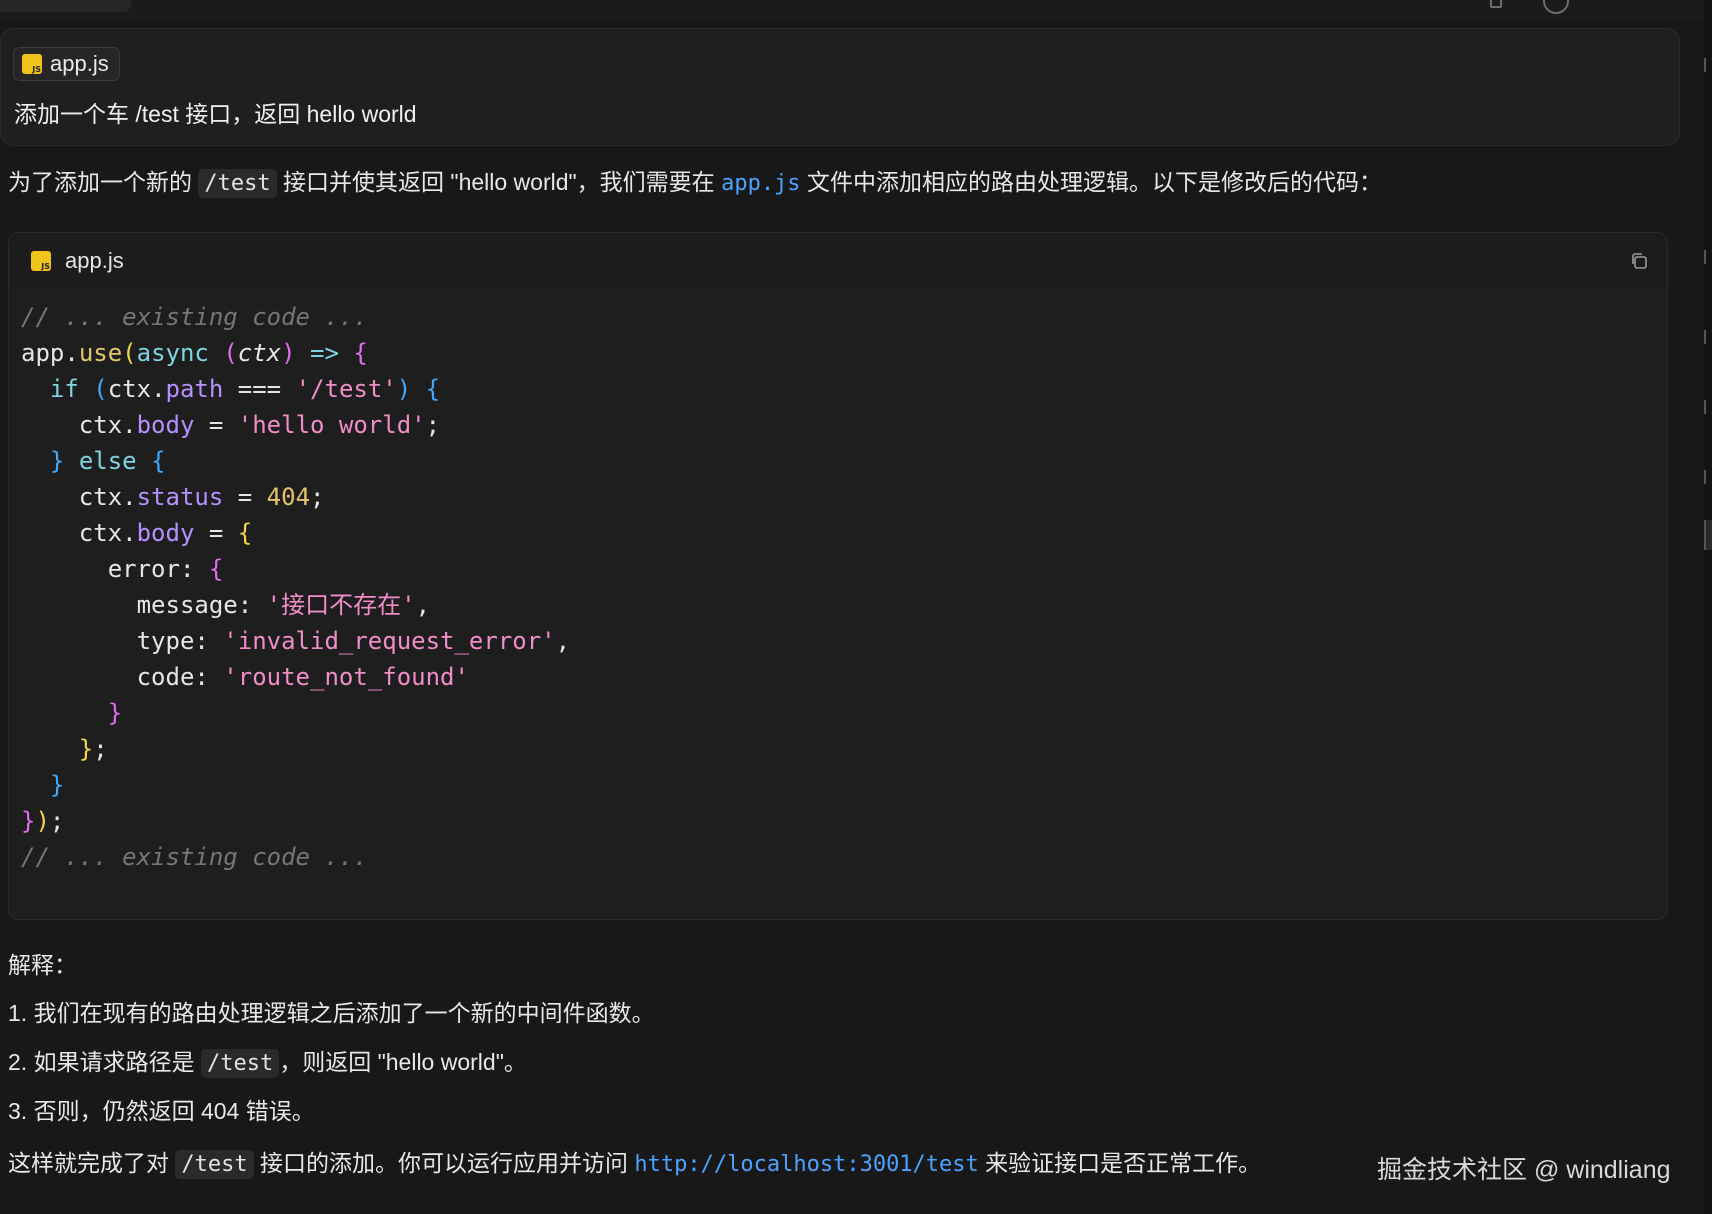 The image size is (1712, 1214). I want to click on toolbar-square-icon, so click(1496, 4).